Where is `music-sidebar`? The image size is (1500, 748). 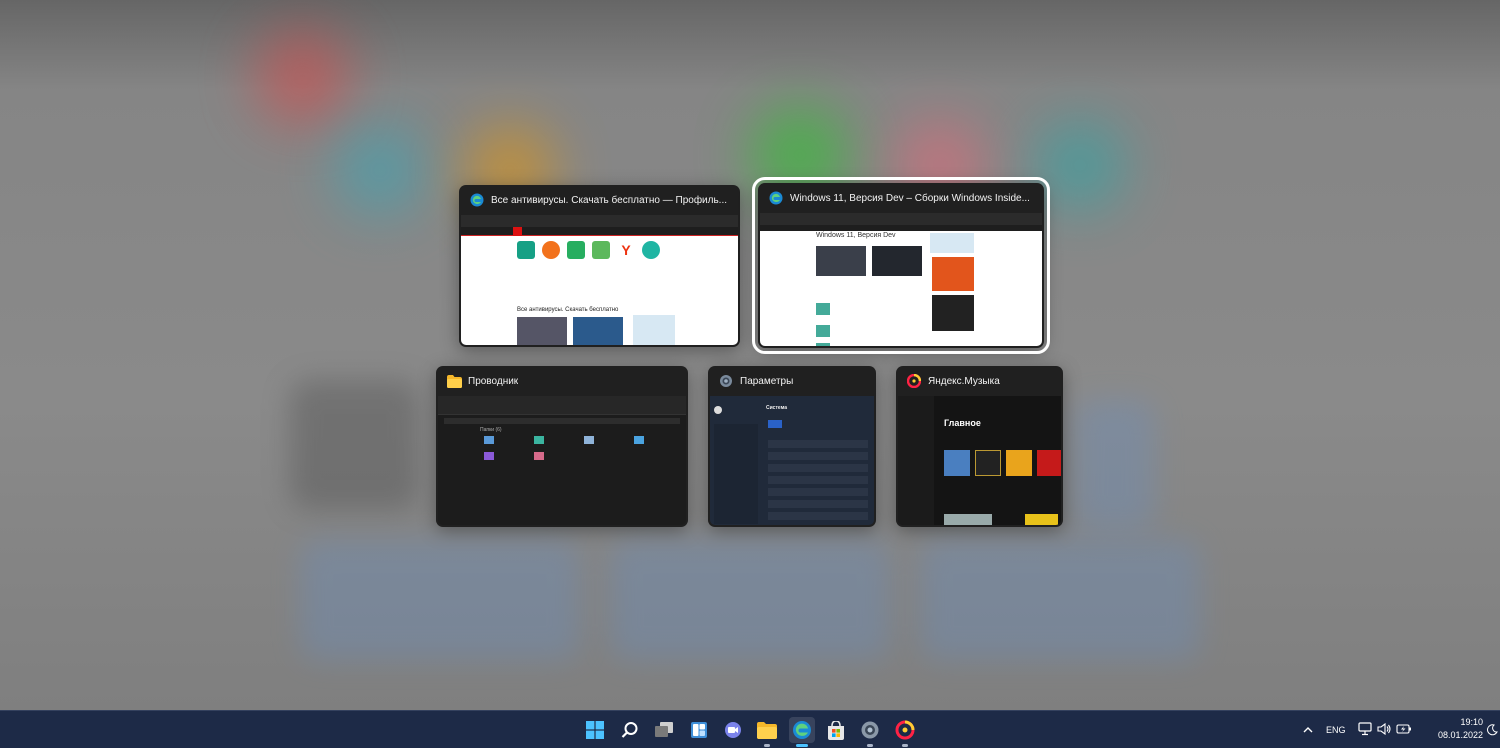
music-sidebar is located at coordinates (916, 460).